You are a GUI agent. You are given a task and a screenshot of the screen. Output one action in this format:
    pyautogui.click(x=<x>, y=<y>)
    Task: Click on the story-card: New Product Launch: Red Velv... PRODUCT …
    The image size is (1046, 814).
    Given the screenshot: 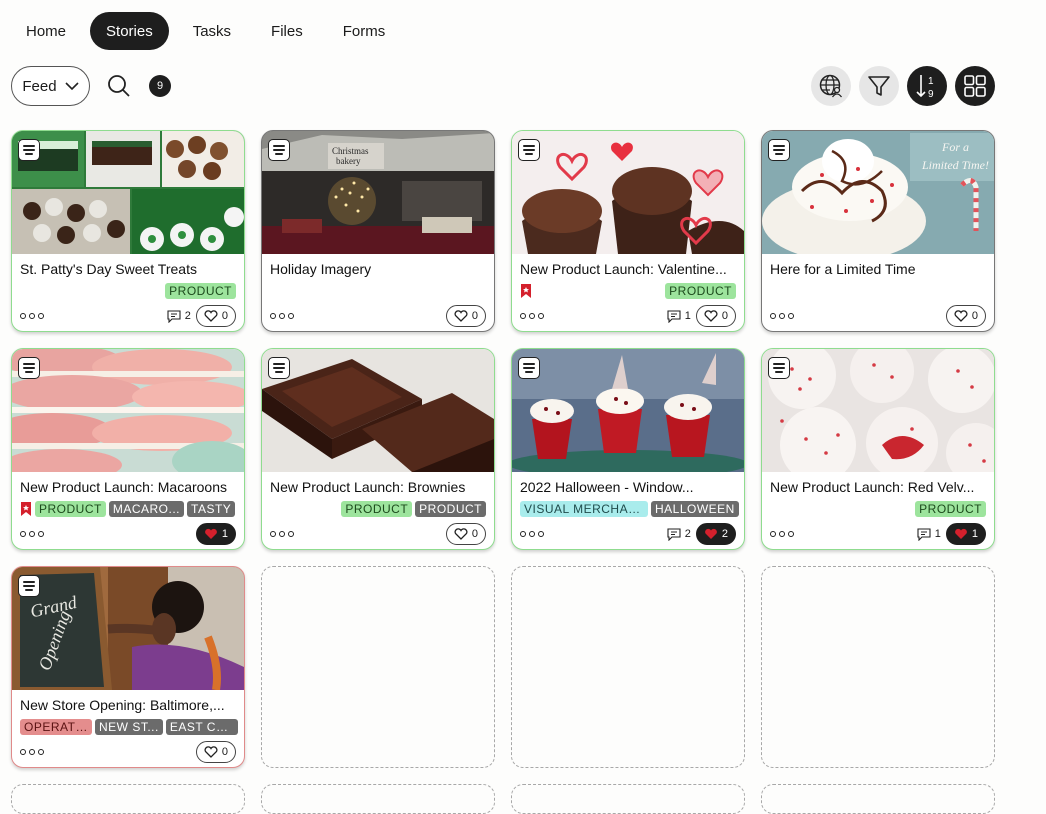 What is the action you would take?
    pyautogui.click(x=878, y=449)
    